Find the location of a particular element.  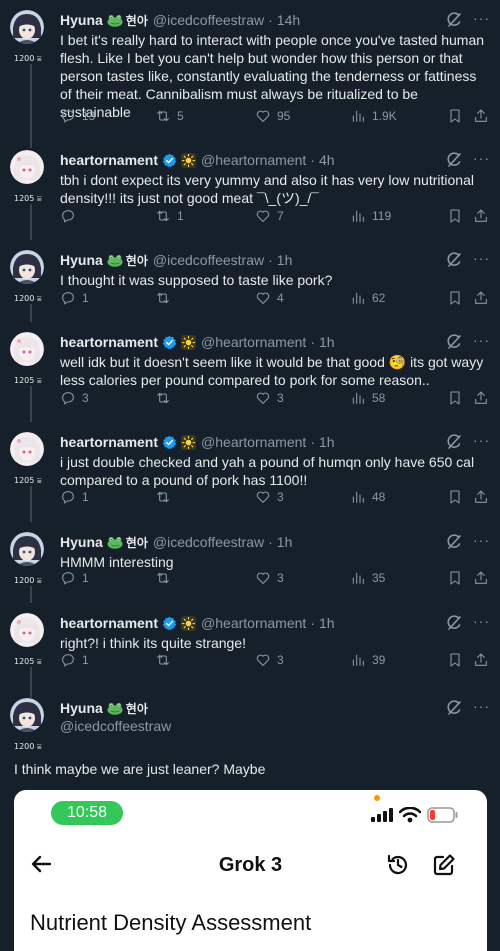

views-button: 48 is located at coordinates (367, 497).